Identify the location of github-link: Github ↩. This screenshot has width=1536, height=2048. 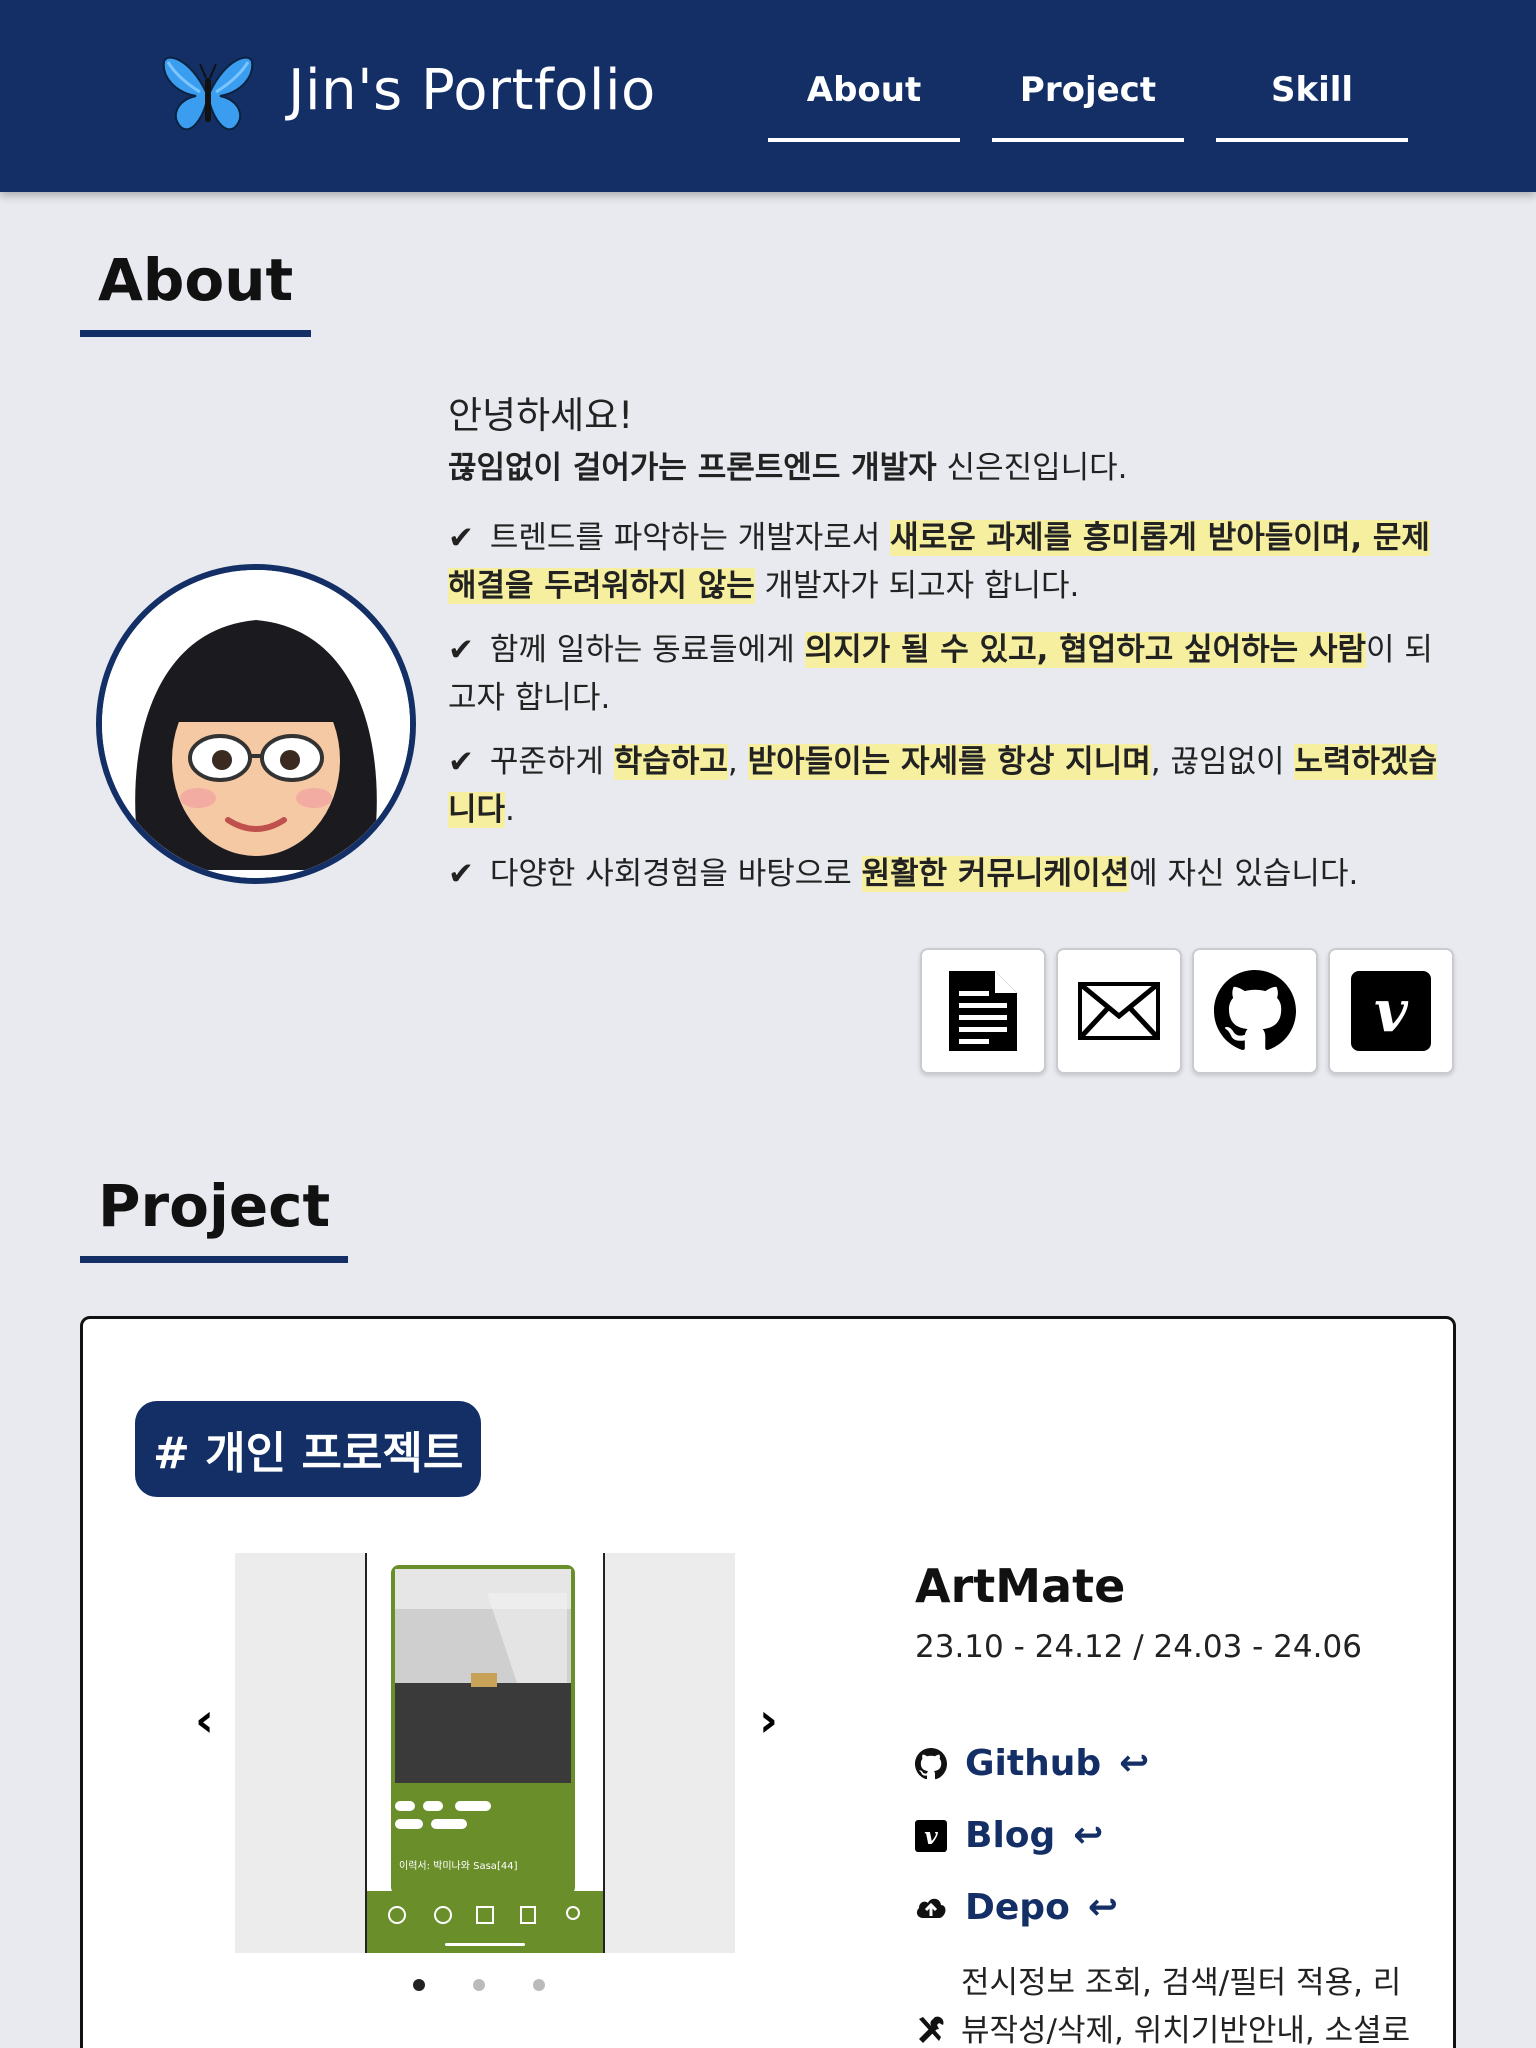
(1032, 1763).